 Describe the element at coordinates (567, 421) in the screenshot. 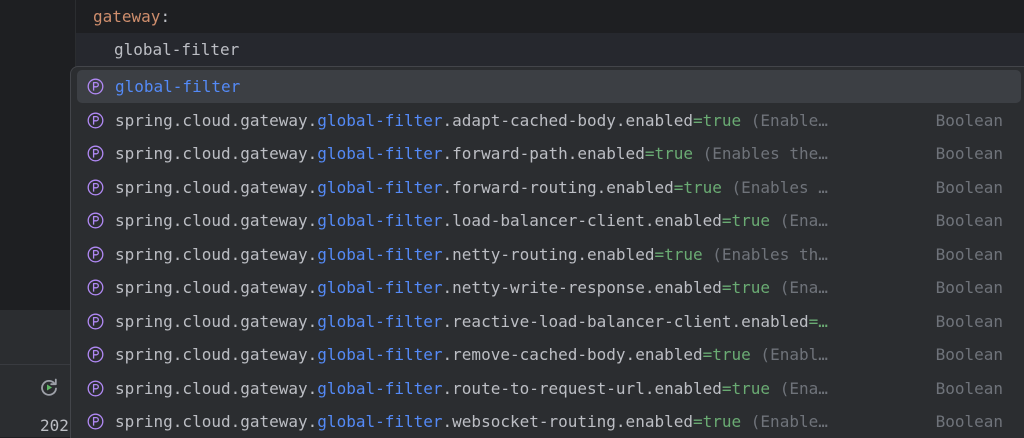

I see `property-suffix: .websocket-routing.enabled` at that location.